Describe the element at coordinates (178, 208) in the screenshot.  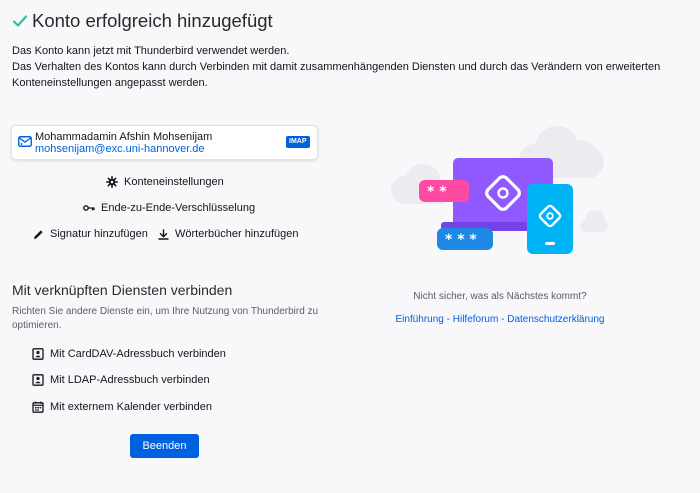
I see `e2e-encryption-label: Ende-zu-Ende-Verschlüsselung` at that location.